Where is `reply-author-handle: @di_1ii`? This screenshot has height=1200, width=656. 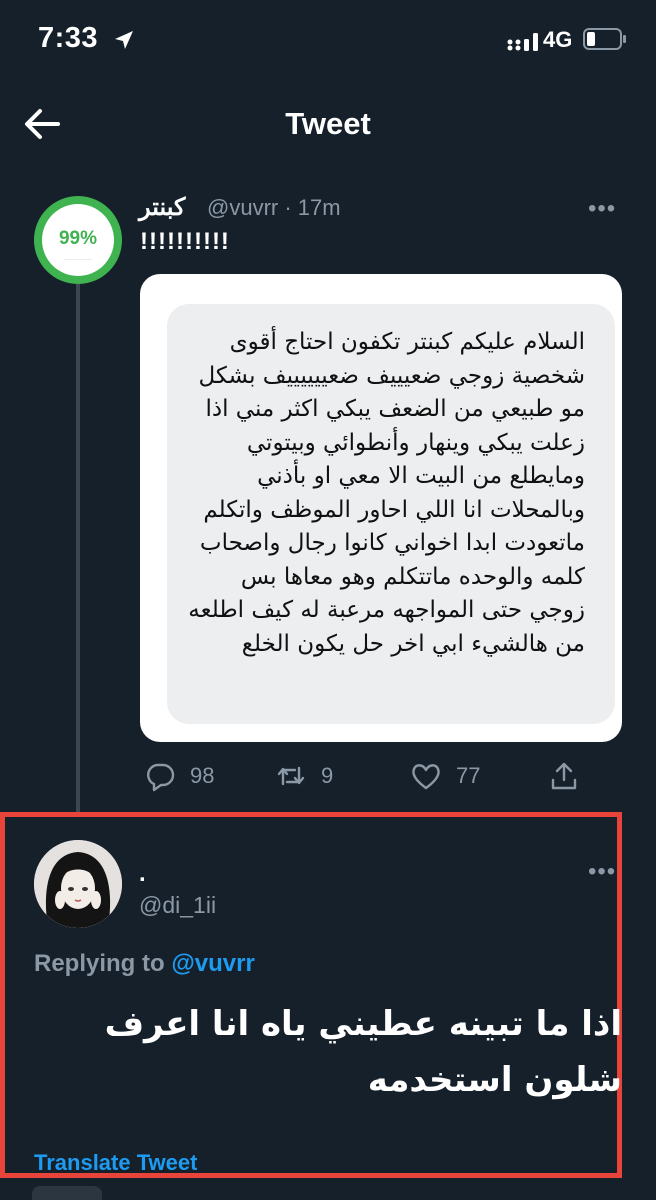
reply-author-handle: @di_1ii is located at coordinates (177, 905).